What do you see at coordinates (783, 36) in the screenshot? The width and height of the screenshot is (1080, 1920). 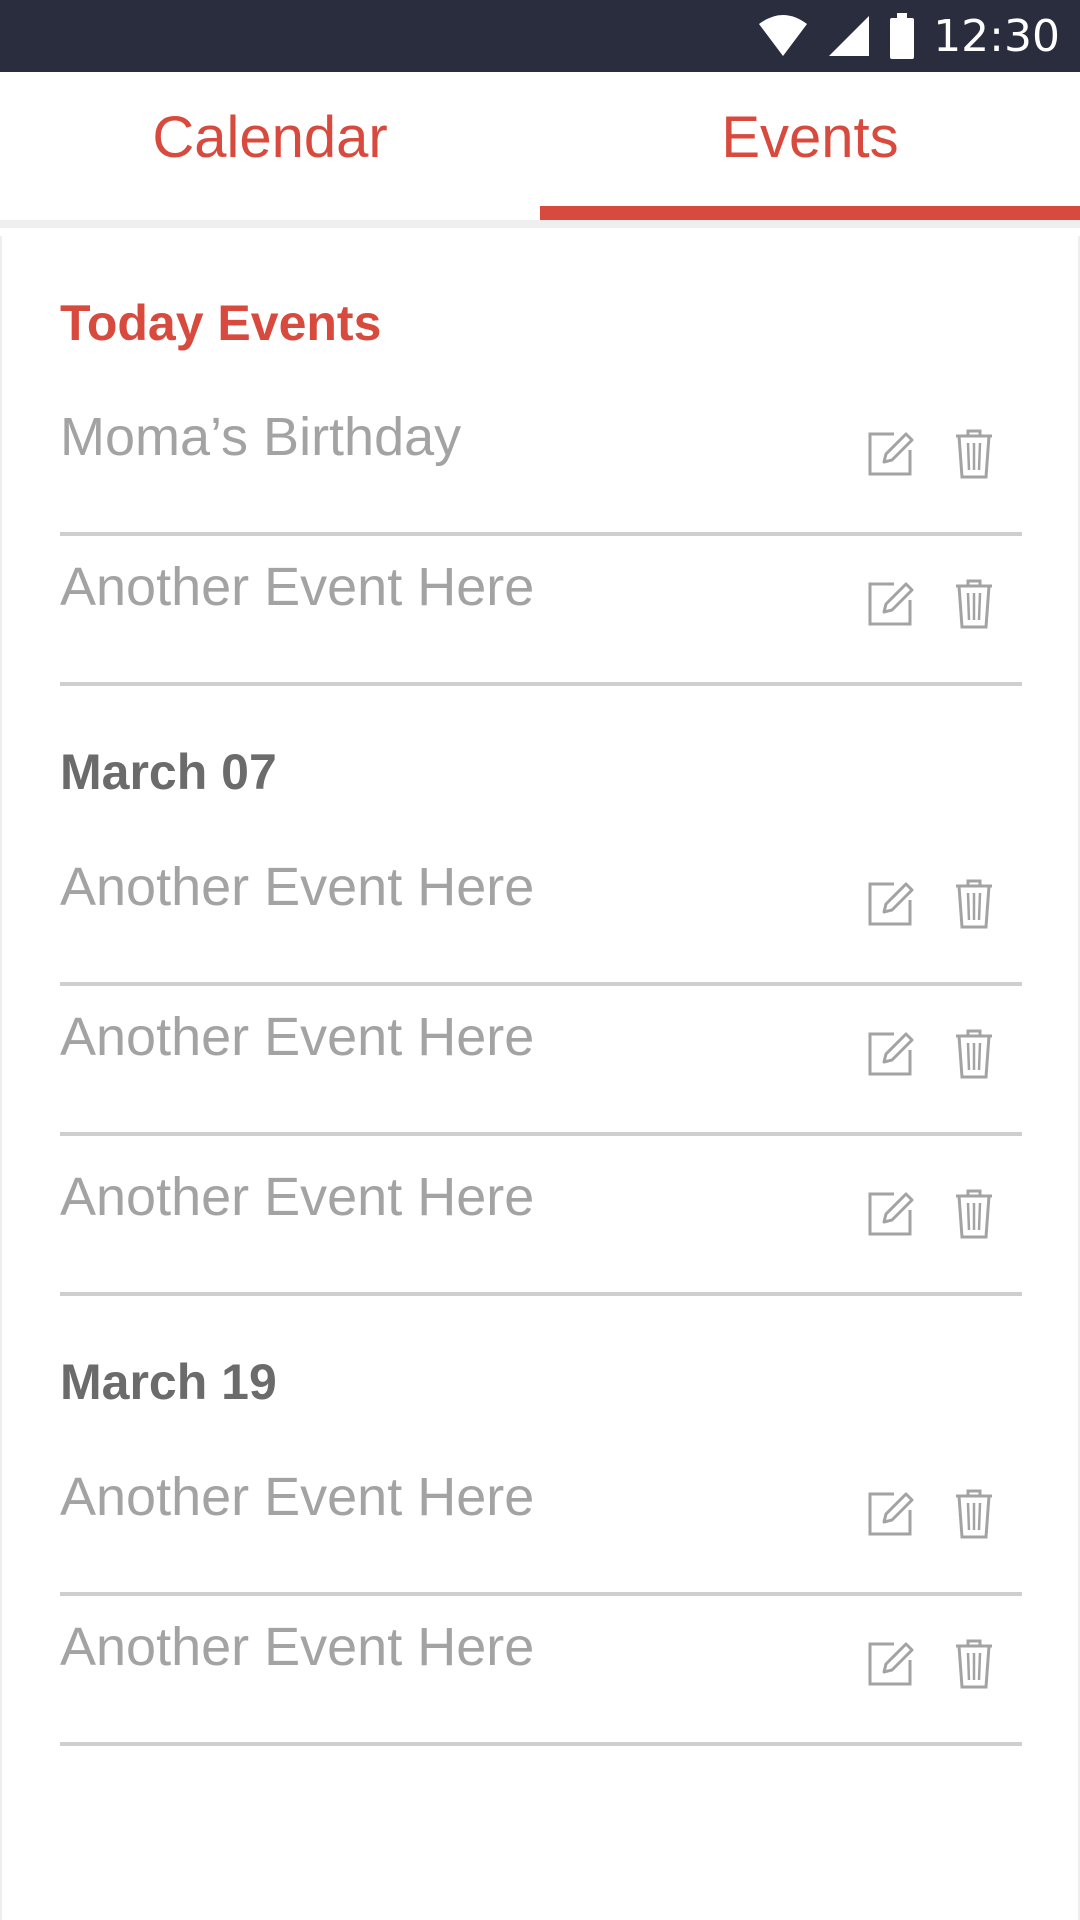 I see `wifi-icon` at bounding box center [783, 36].